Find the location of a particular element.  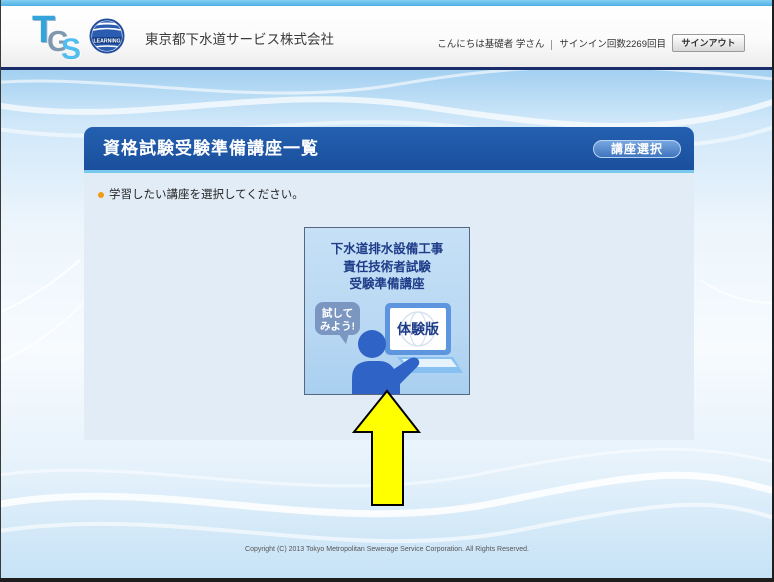

speech-bubble-icon: 試して みよう! is located at coordinates (337, 323).